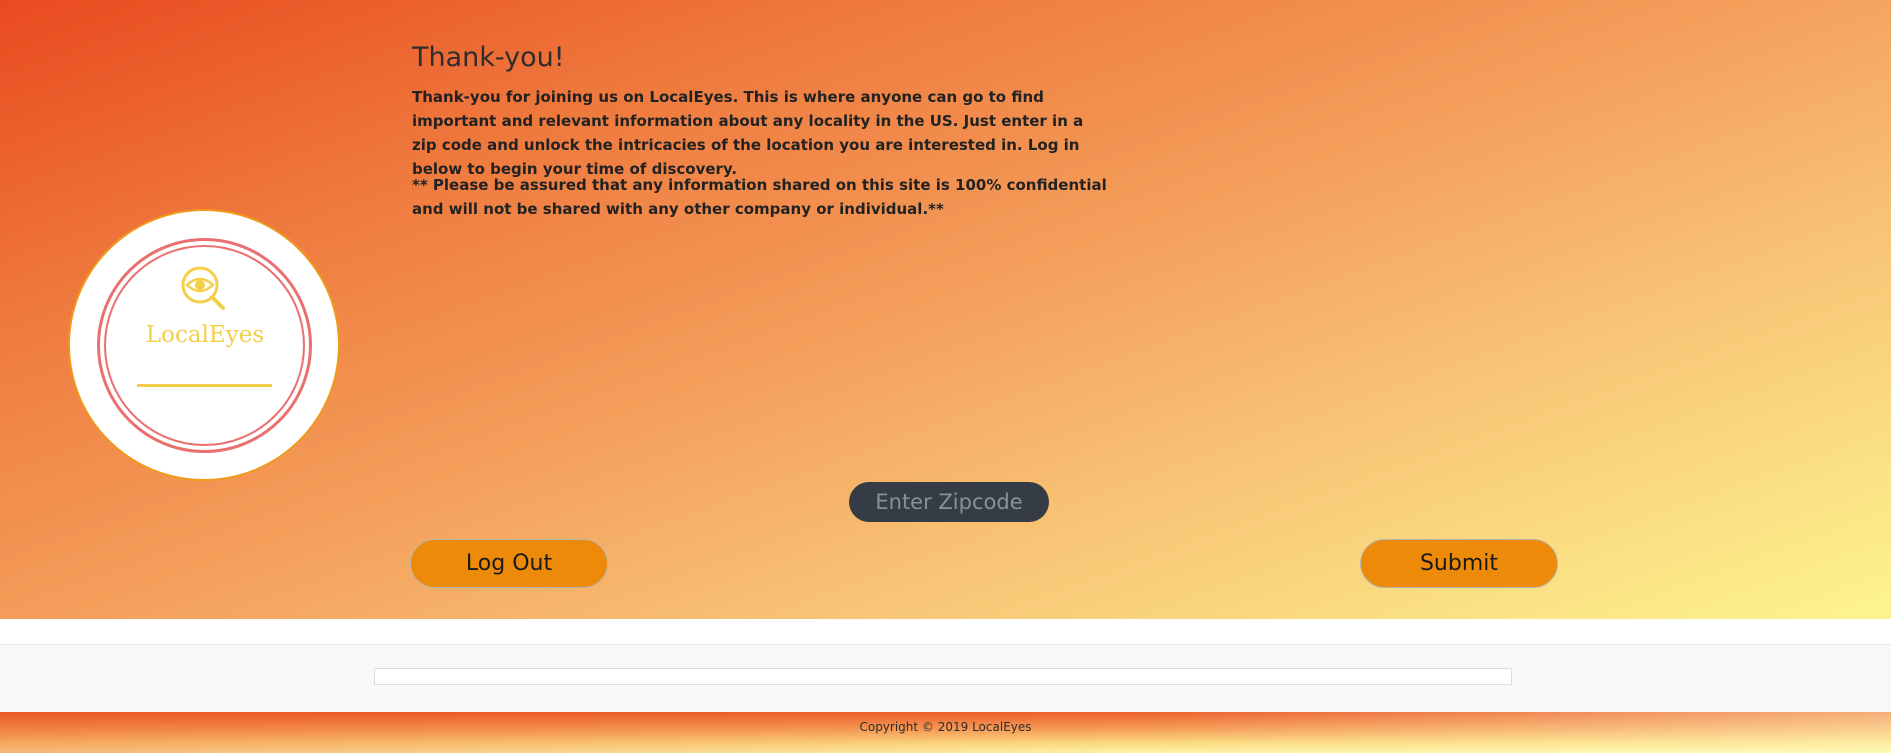 The image size is (1891, 753). I want to click on page-title: Thank-you!, so click(488, 57).